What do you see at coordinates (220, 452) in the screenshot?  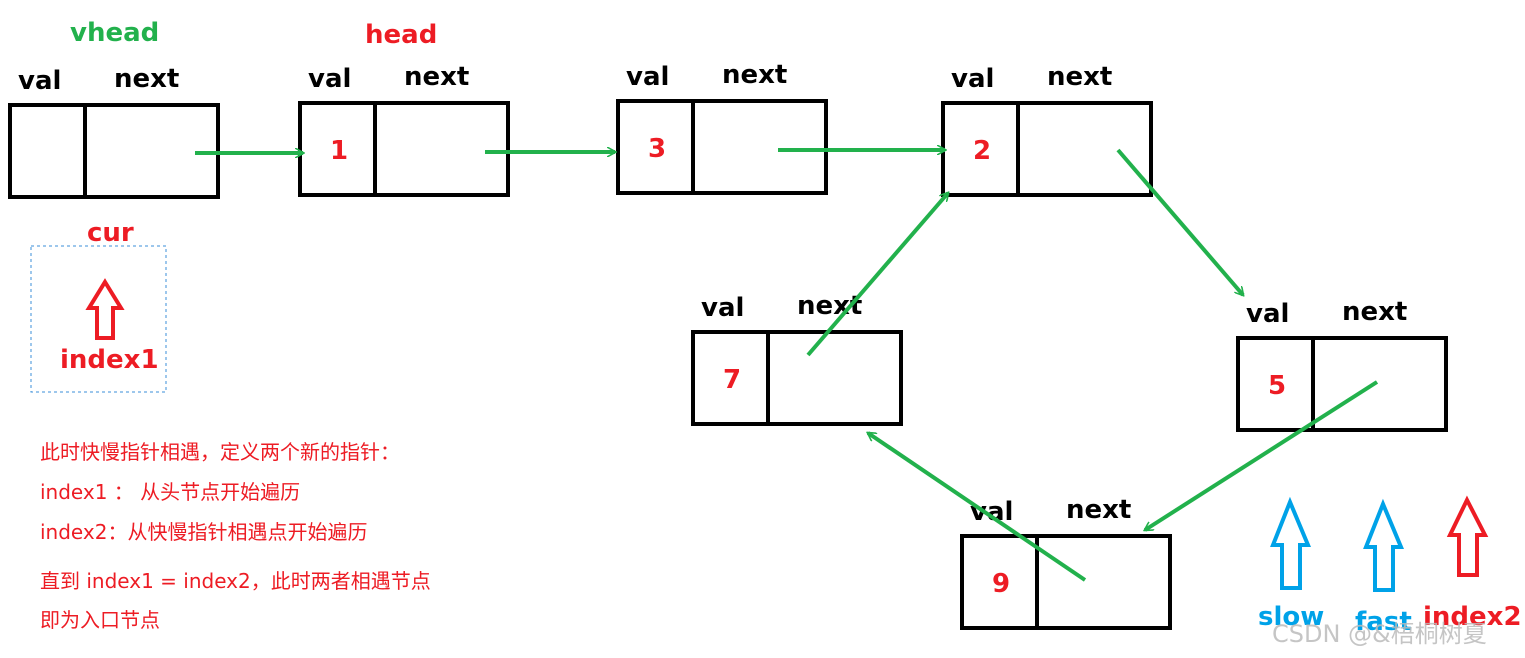 I see `note-line: 此时快慢指针相遇，定义两个新的指针：` at bounding box center [220, 452].